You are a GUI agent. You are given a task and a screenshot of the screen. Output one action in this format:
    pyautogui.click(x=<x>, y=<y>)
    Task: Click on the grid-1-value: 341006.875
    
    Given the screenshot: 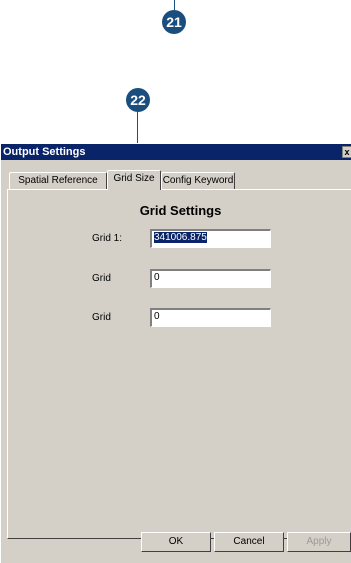 What is the action you would take?
    pyautogui.click(x=180, y=237)
    